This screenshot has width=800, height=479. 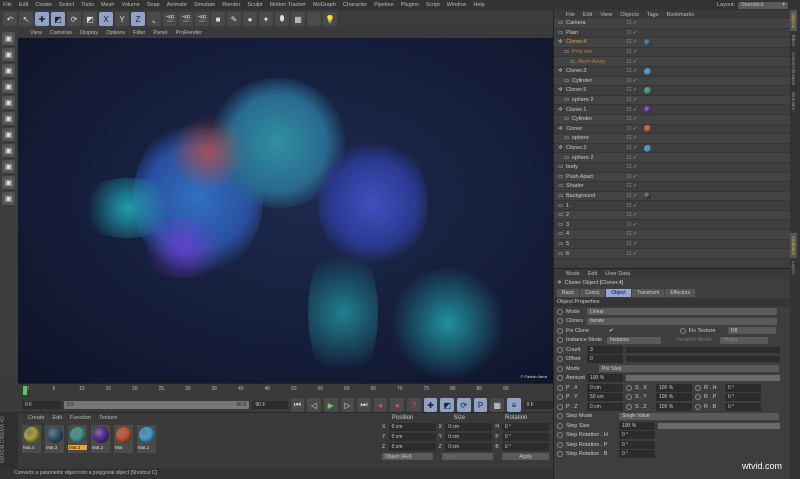 What do you see at coordinates (298, 19) in the screenshot?
I see `floor-icon: ▦` at bounding box center [298, 19].